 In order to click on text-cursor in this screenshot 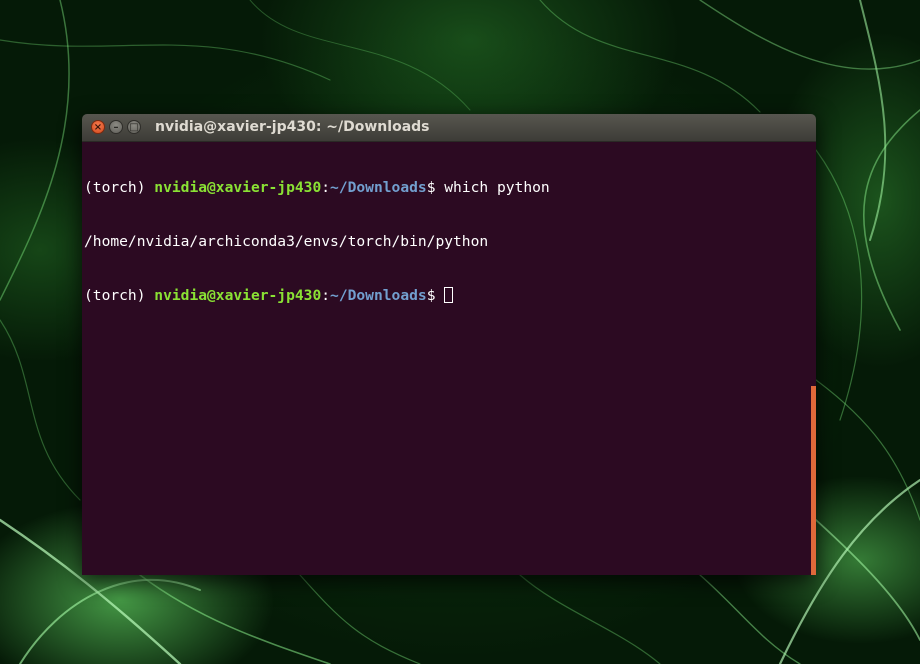, I will do `click(449, 295)`.